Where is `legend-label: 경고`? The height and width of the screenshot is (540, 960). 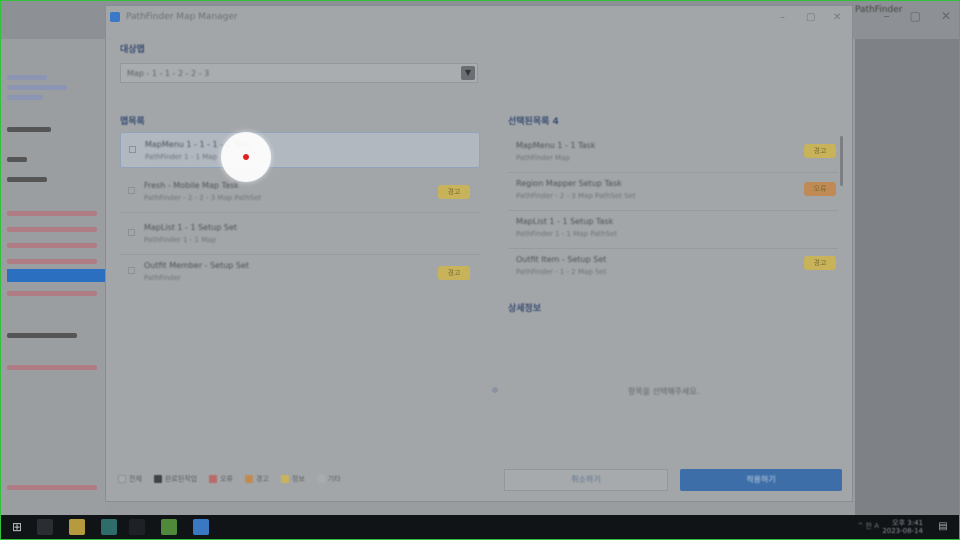
legend-label: 경고 is located at coordinates (262, 479).